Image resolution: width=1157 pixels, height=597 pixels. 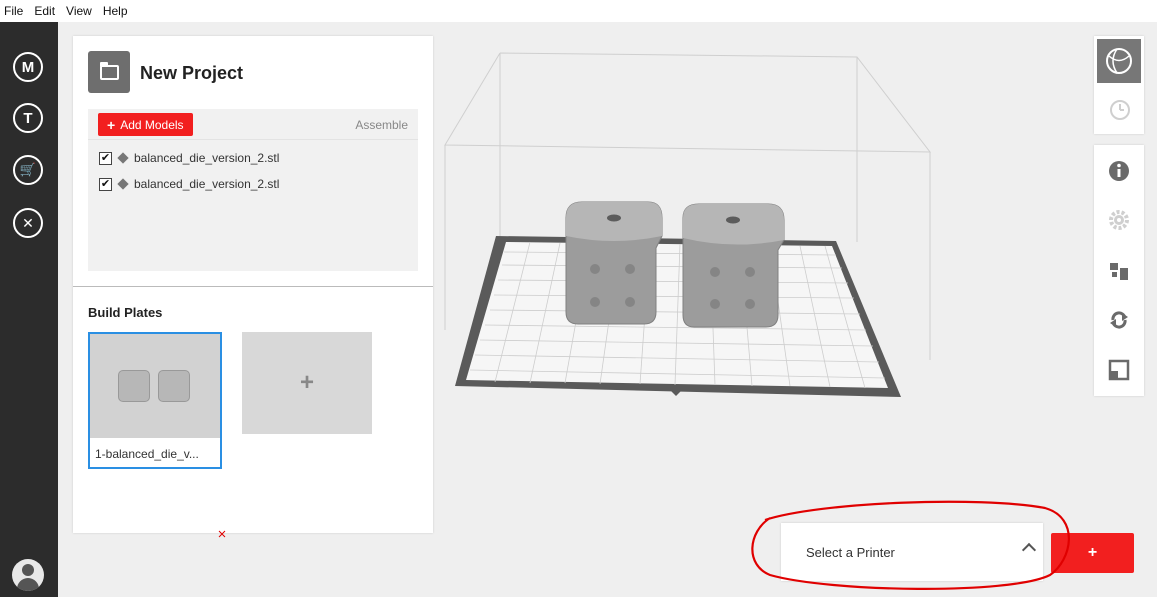 What do you see at coordinates (1029, 550) in the screenshot?
I see `chevron-up-icon` at bounding box center [1029, 550].